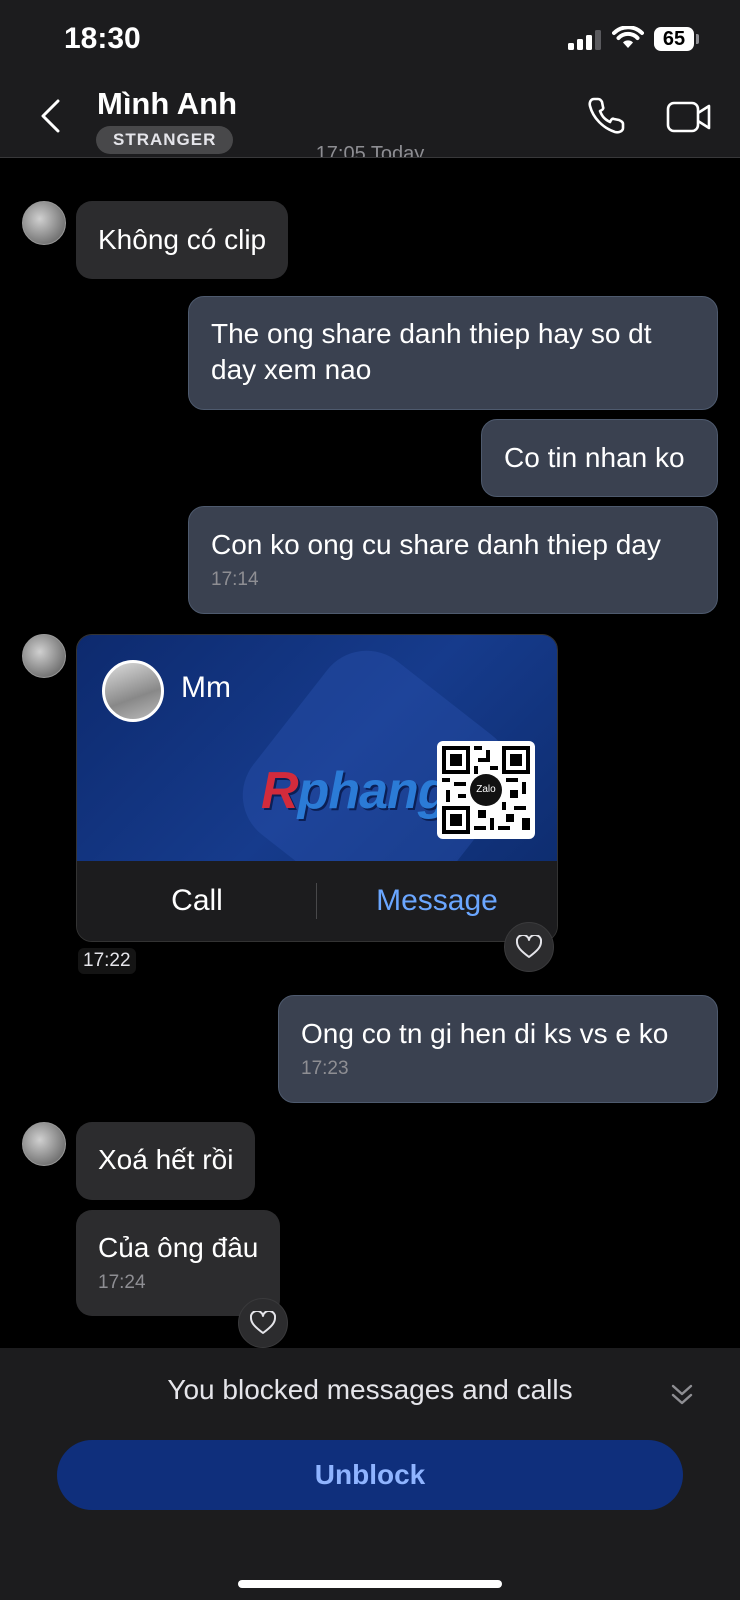  What do you see at coordinates (107, 961) in the screenshot?
I see `card-timestamp: 17:22` at bounding box center [107, 961].